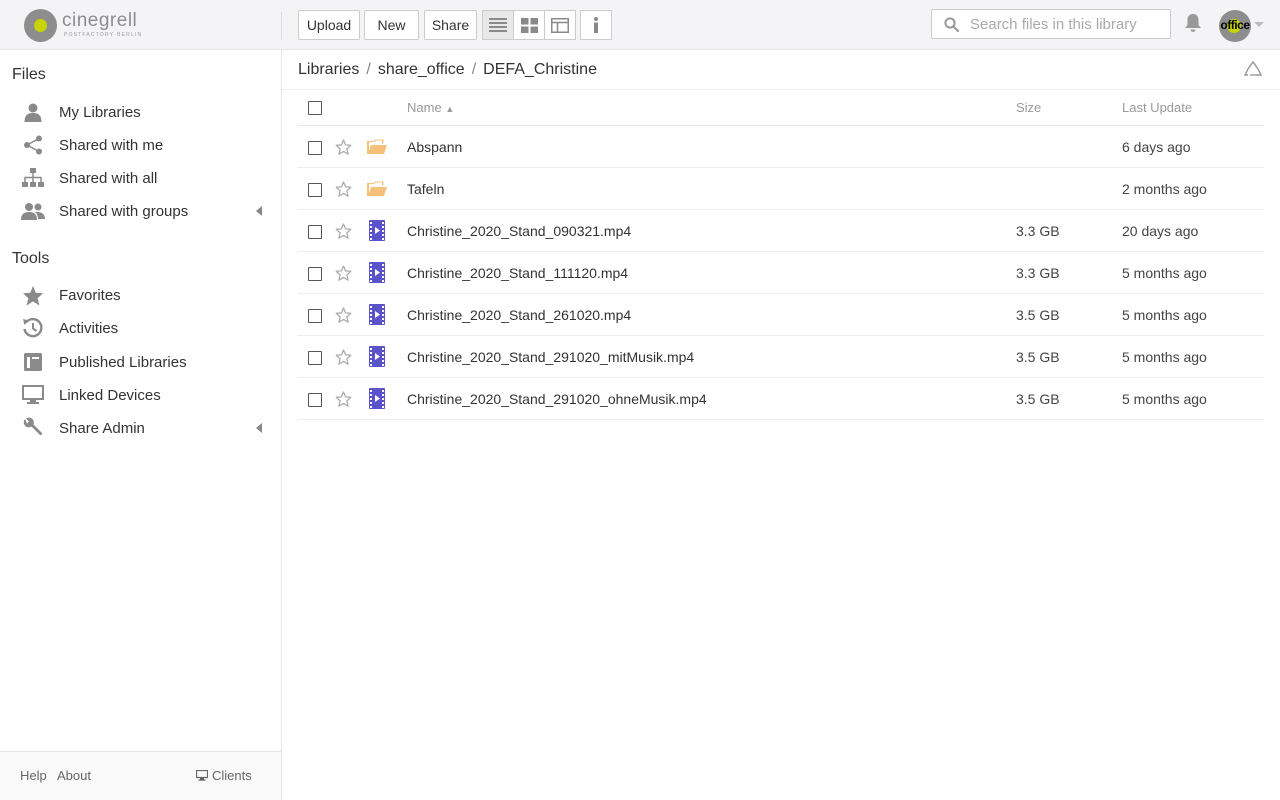 Image resolution: width=1280 pixels, height=800 pixels. I want to click on header-divider, so click(281, 26).